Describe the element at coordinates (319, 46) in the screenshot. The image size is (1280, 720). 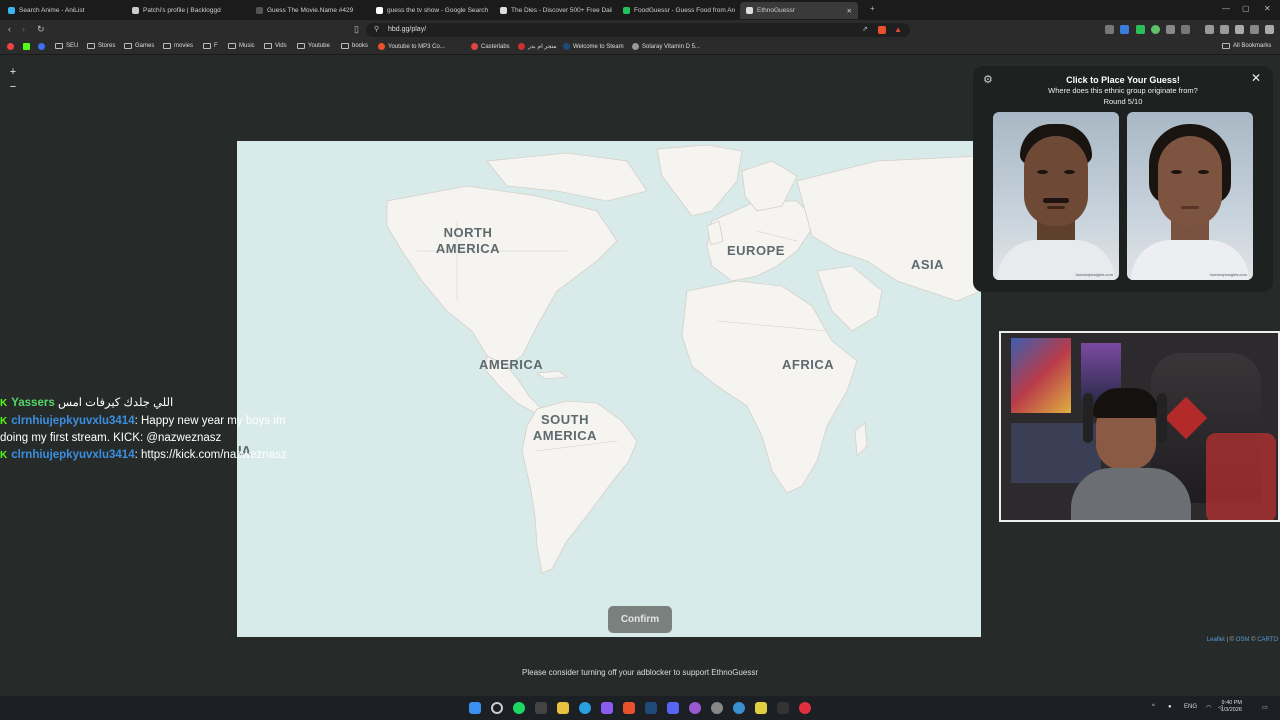
I see `bookmark-label: Youtube` at that location.